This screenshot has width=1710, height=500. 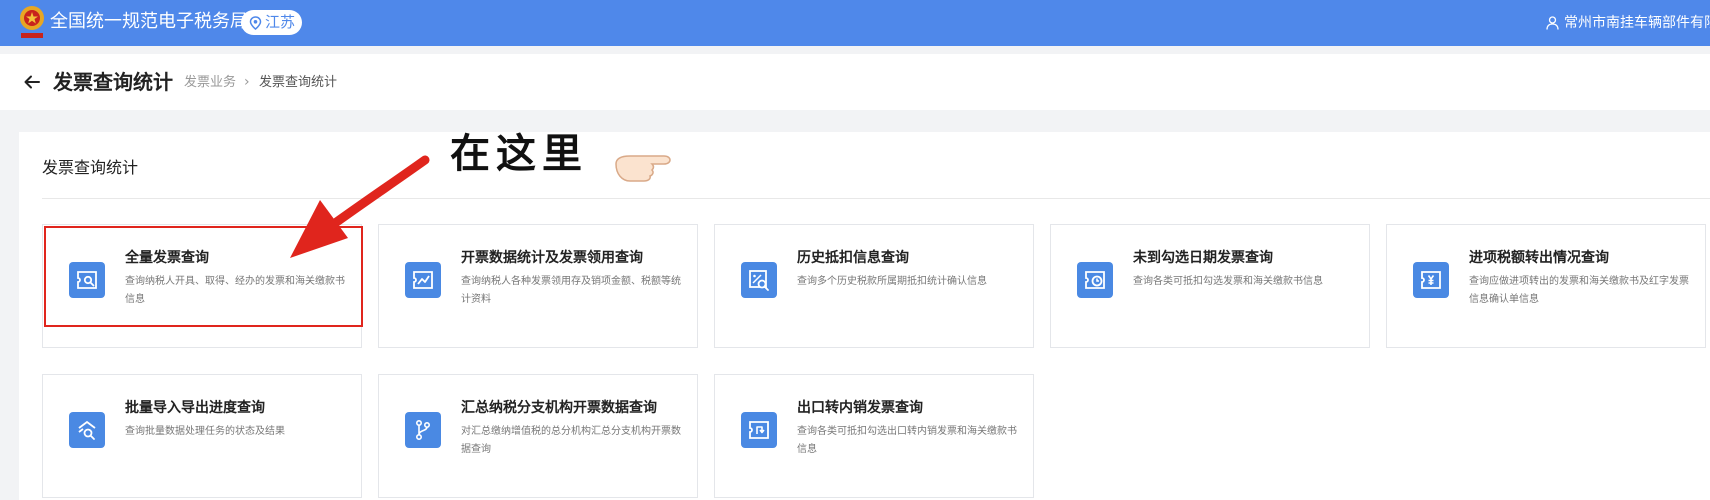 What do you see at coordinates (203, 276) in the screenshot?
I see `highlight-box` at bounding box center [203, 276].